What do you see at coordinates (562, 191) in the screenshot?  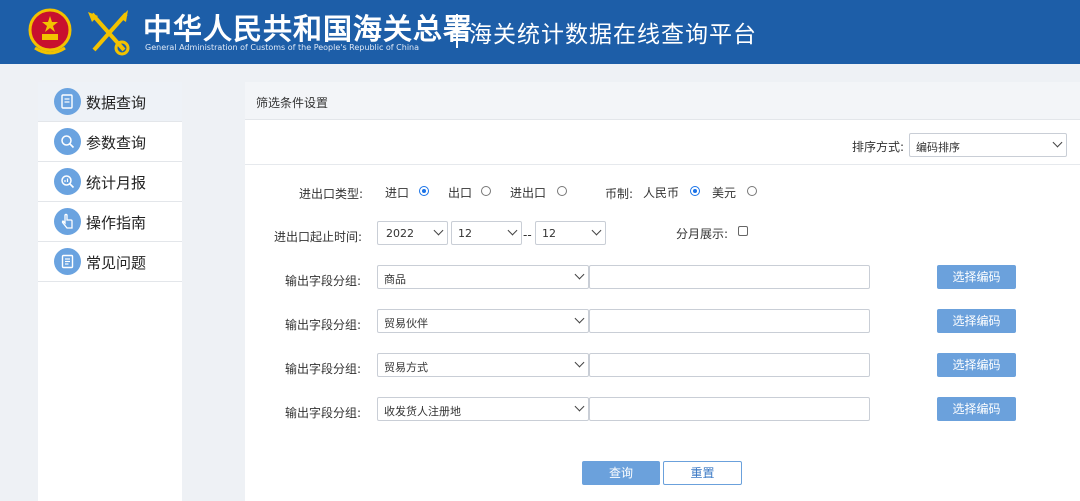 I see `trade-option-both-radio` at bounding box center [562, 191].